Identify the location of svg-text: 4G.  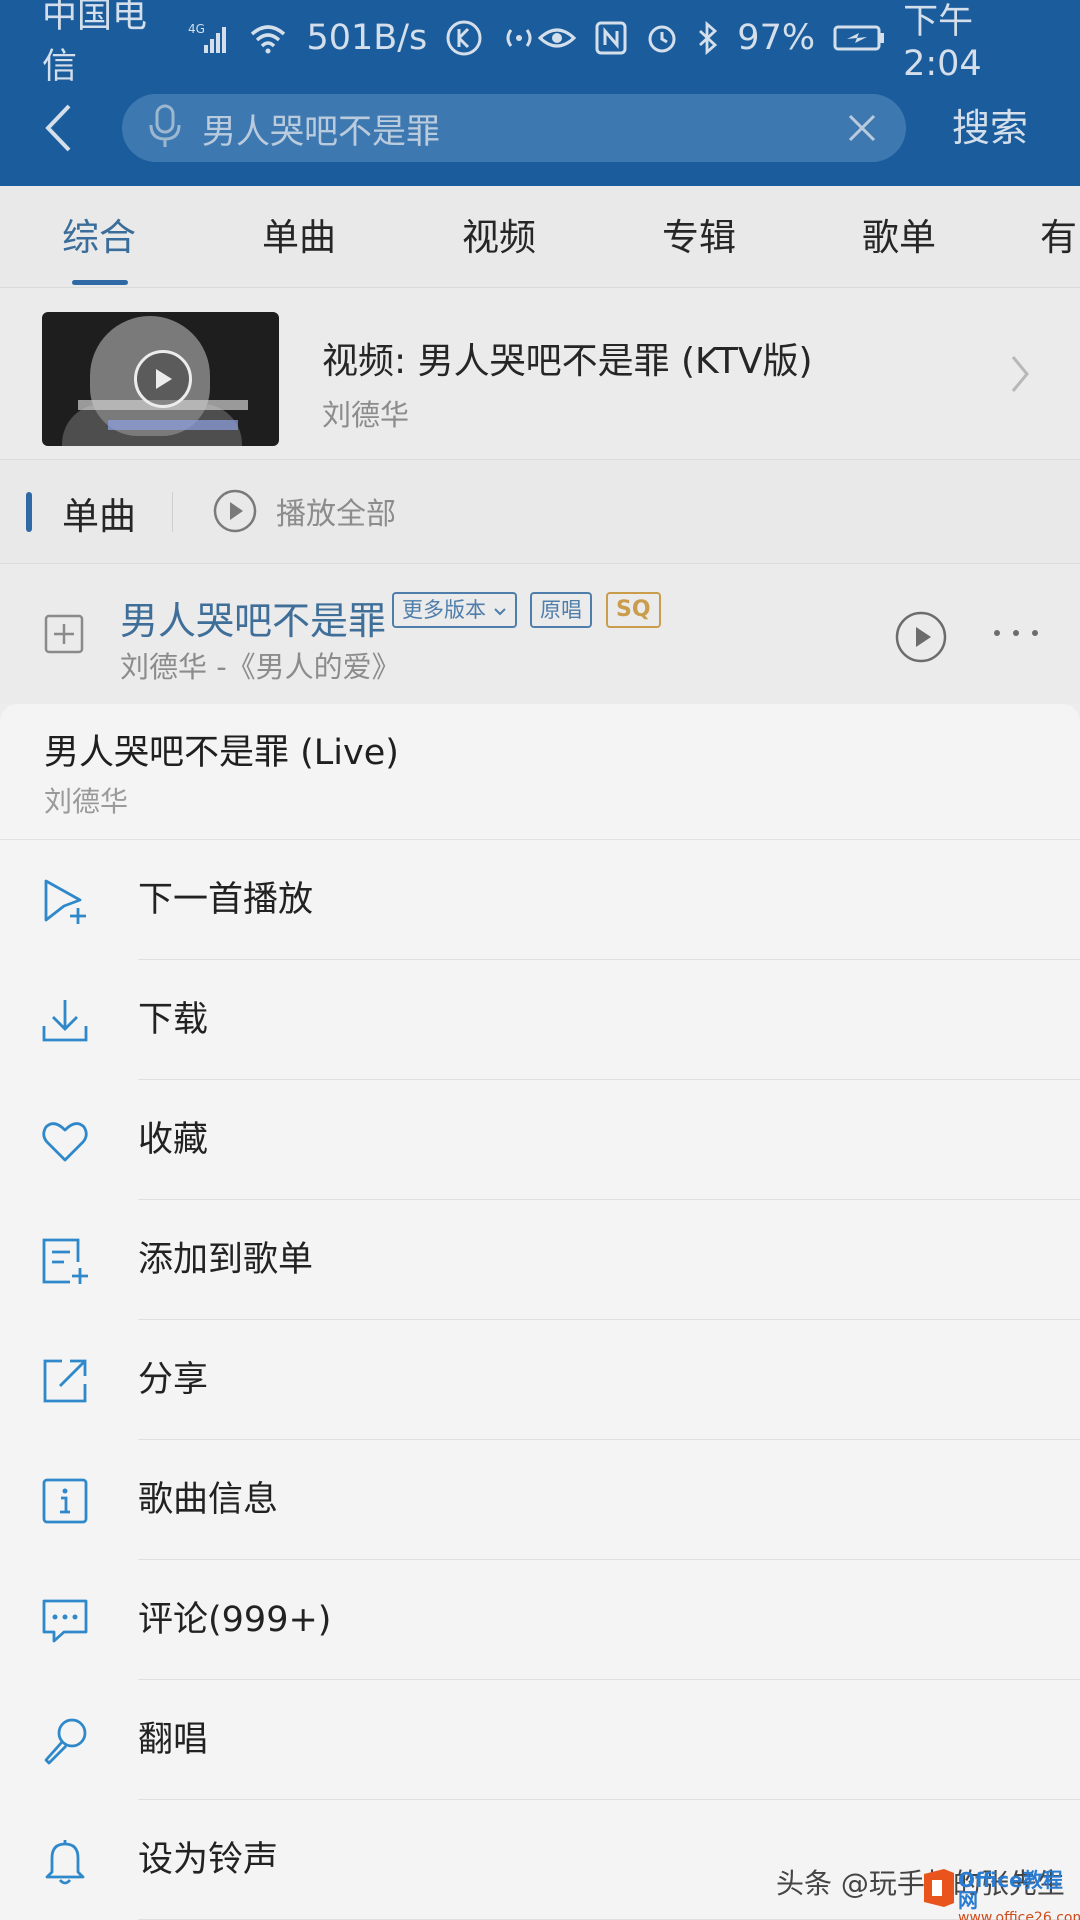
(196, 29).